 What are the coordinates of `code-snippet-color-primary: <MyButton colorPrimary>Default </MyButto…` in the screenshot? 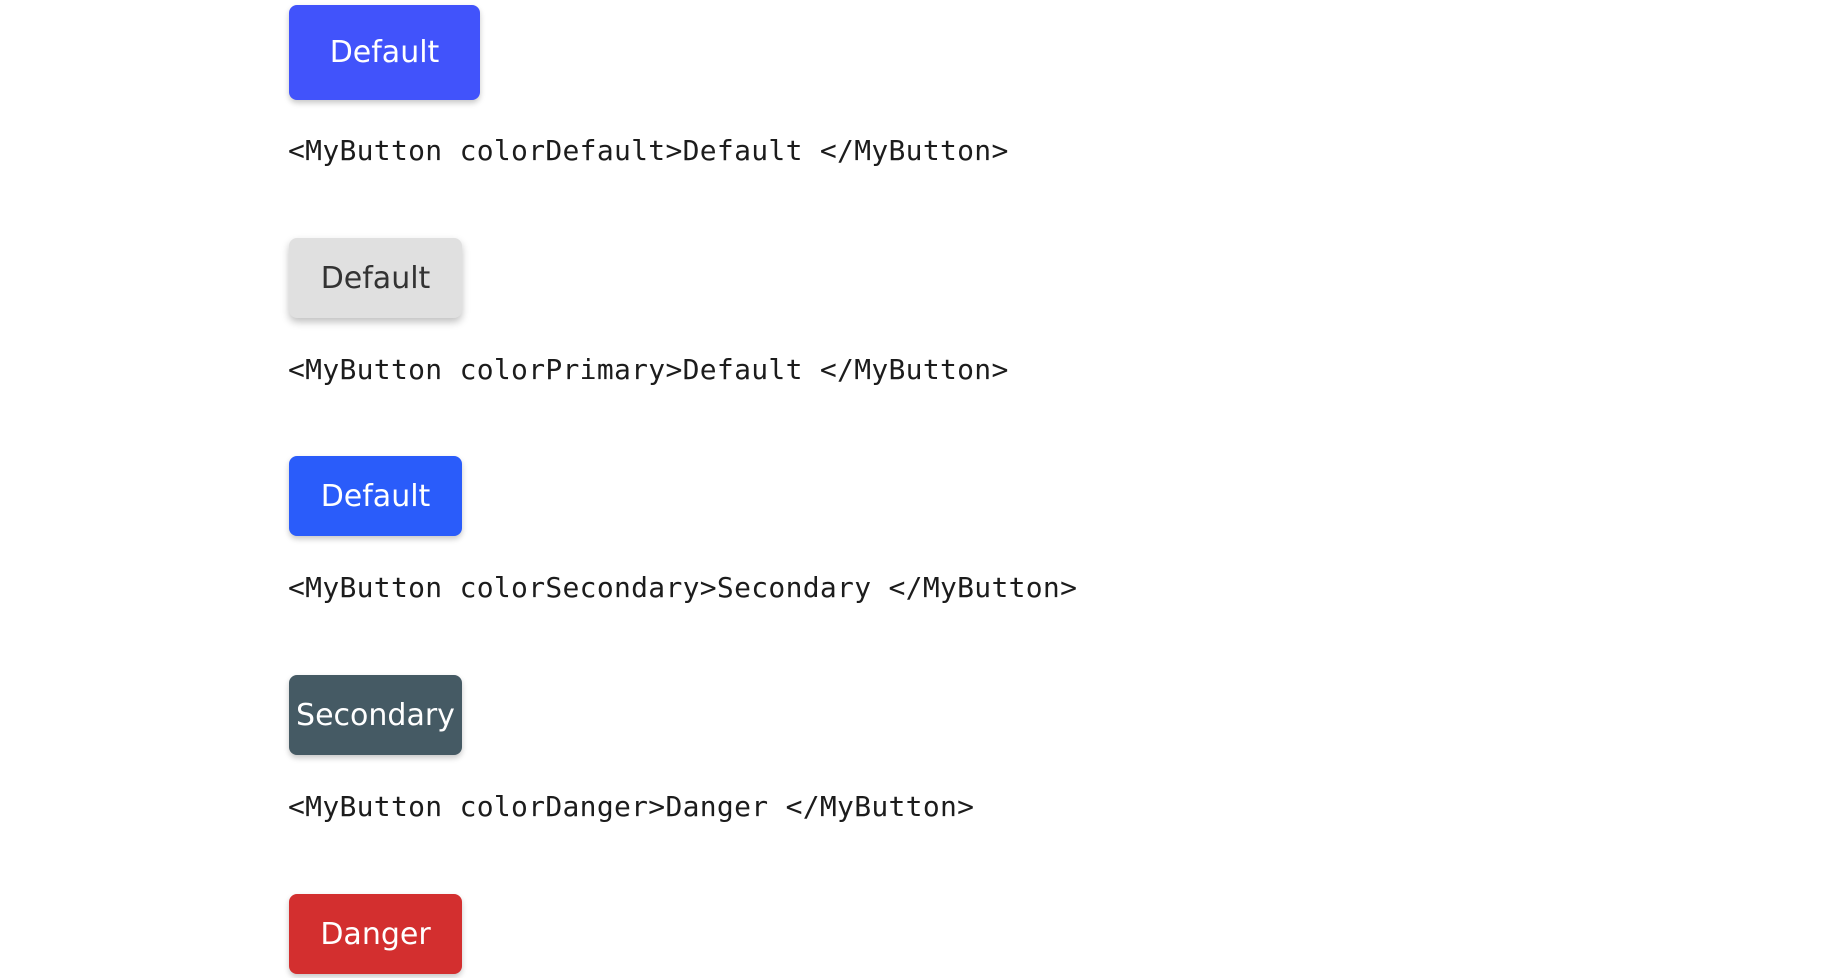 It's located at (648, 369).